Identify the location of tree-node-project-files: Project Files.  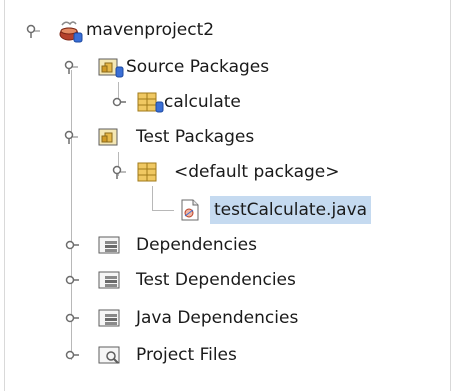
(153, 355).